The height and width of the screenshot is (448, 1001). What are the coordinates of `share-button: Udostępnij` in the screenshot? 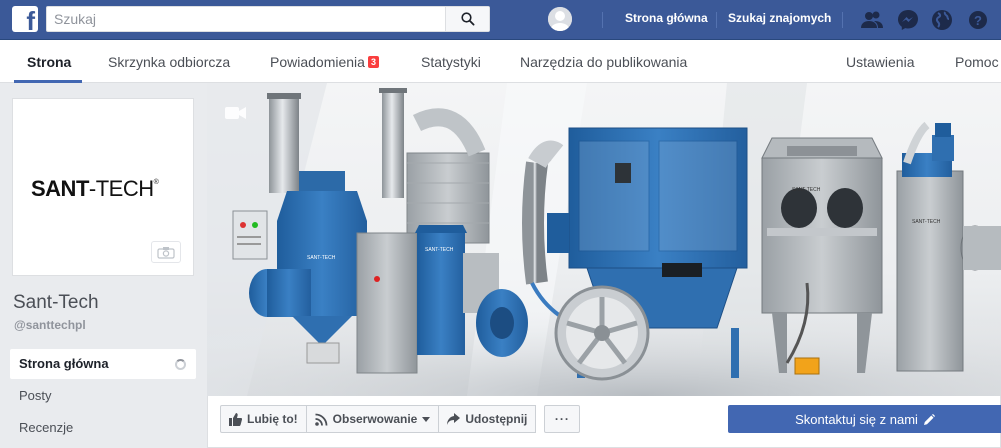 It's located at (487, 419).